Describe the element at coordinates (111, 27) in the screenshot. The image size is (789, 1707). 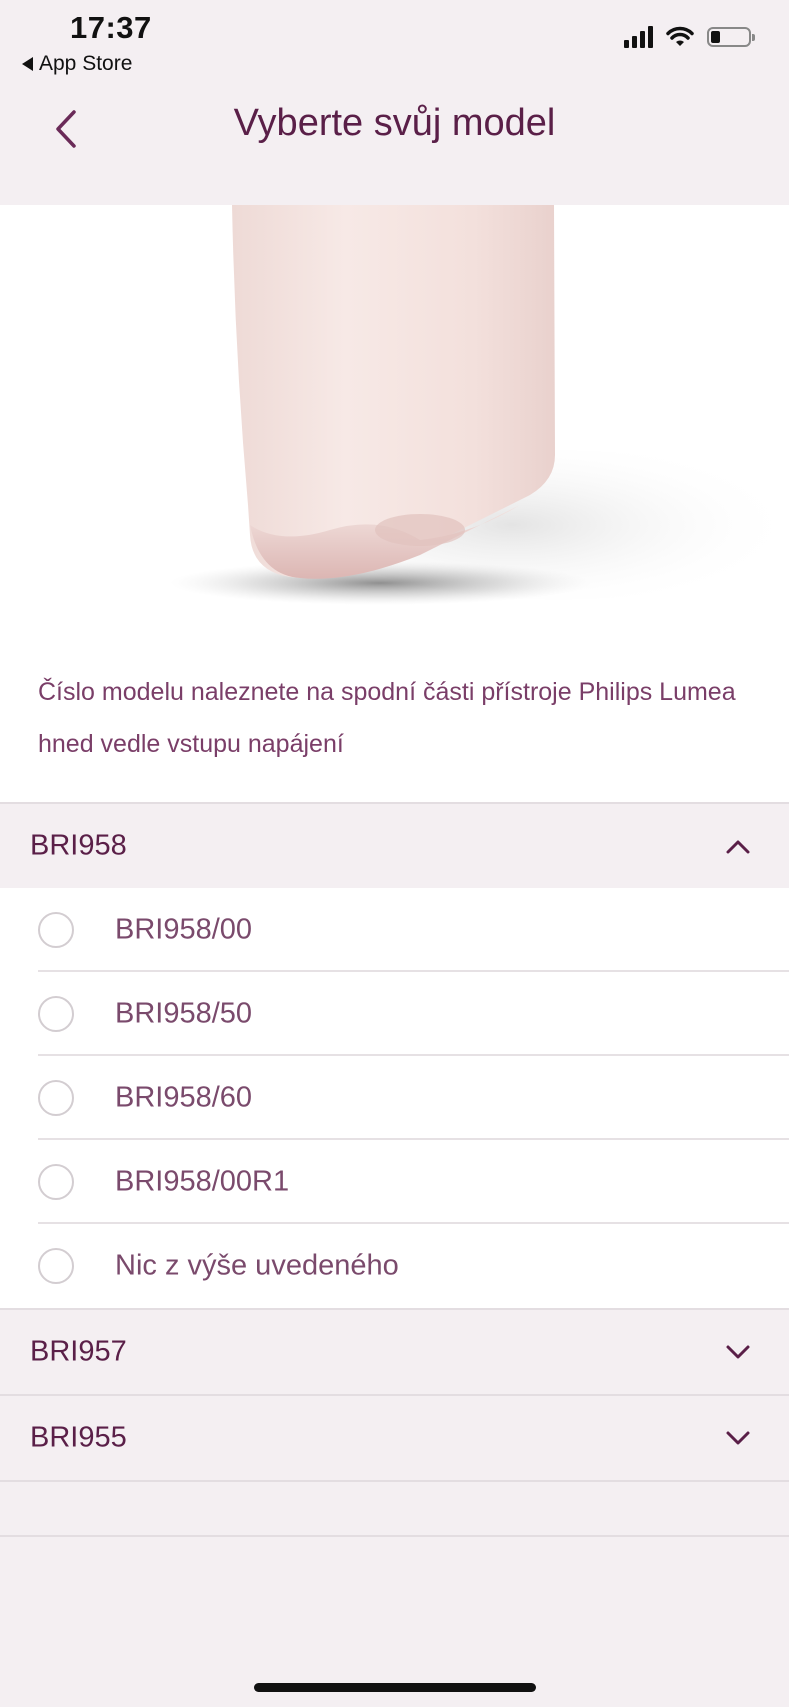
I see `status-time: 17:37` at that location.